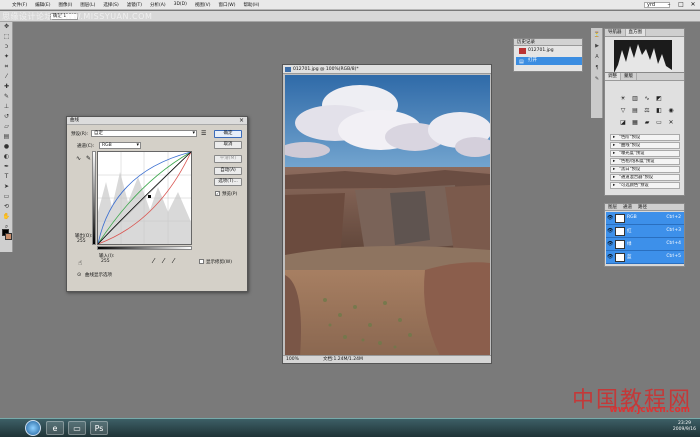 The image size is (700, 437). Describe the element at coordinates (6, 97) in the screenshot. I see `brush-tool-icon: ✎` at that location.